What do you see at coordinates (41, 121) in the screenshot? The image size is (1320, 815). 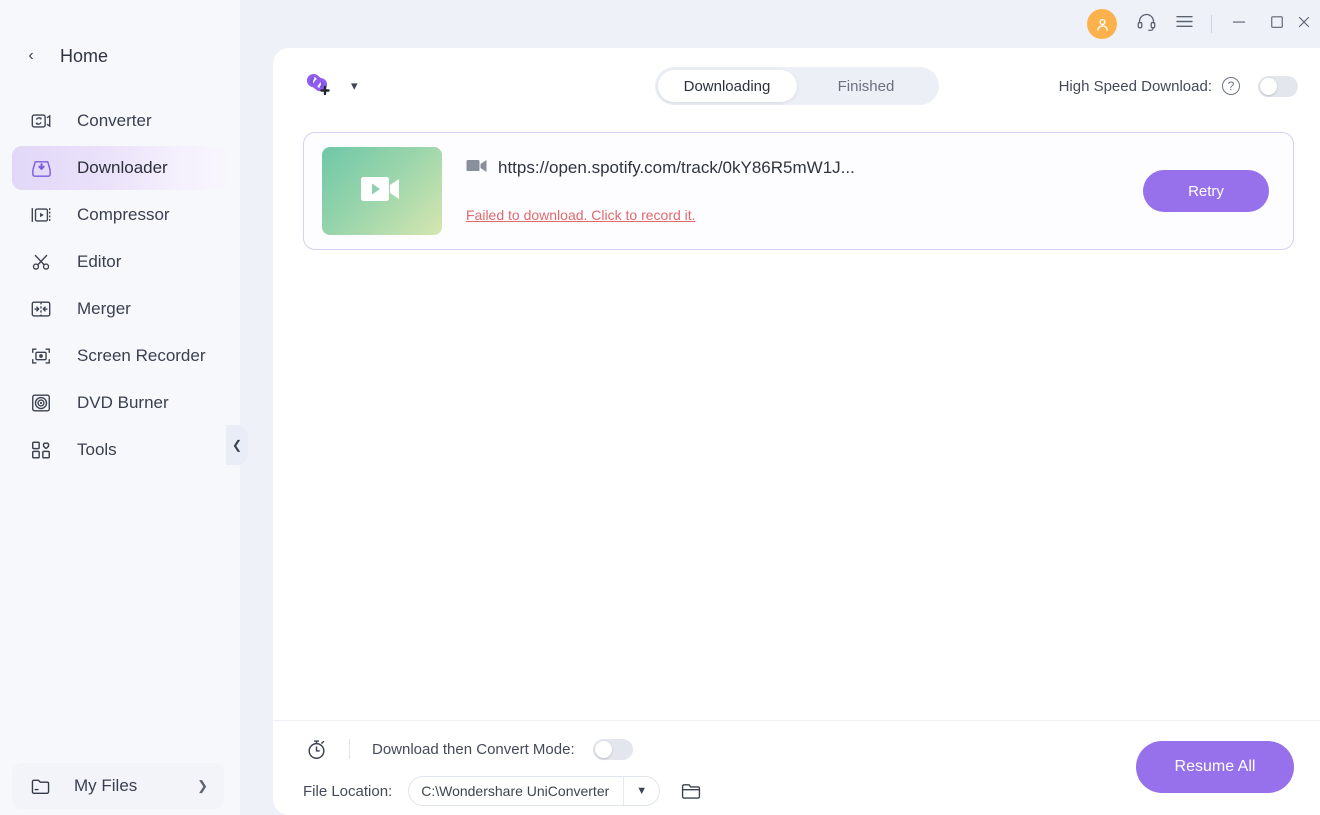 I see `converter-icon` at bounding box center [41, 121].